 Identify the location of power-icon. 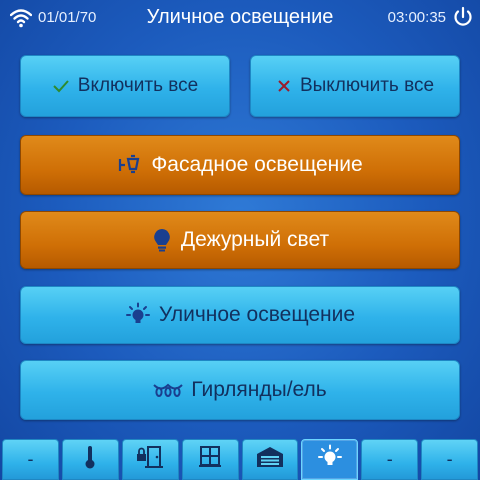
(463, 17).